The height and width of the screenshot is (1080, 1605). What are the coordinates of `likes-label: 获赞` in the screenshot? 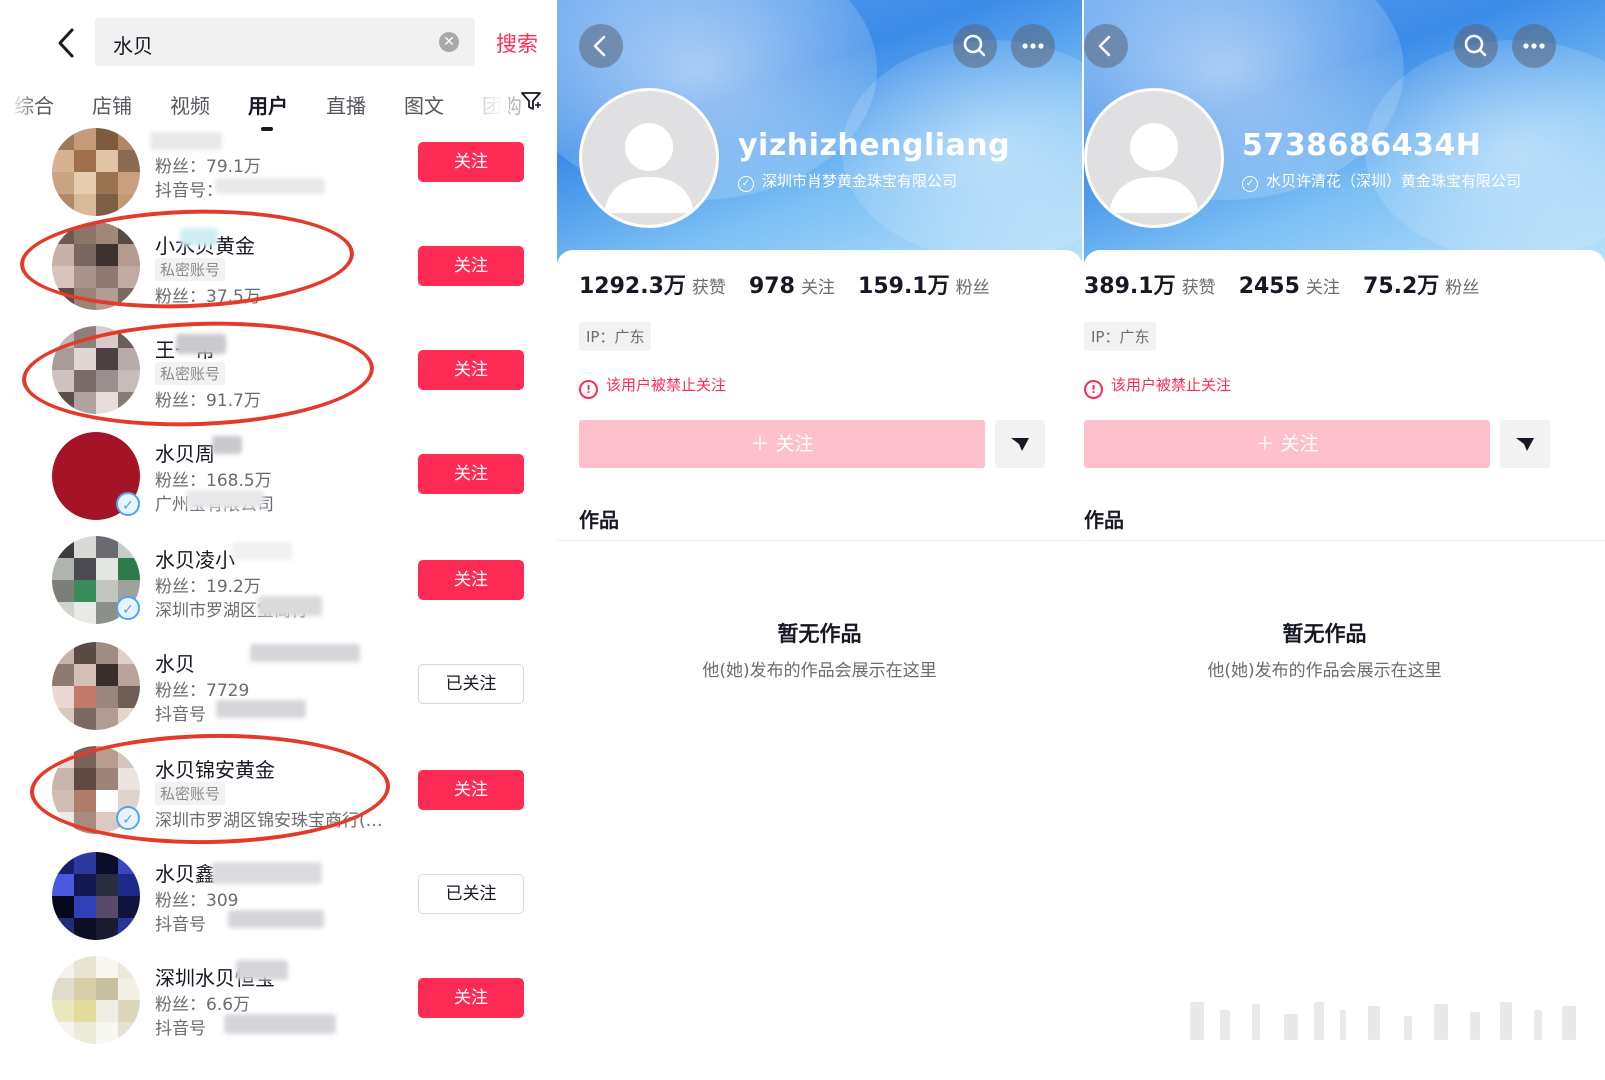 It's located at (708, 288).